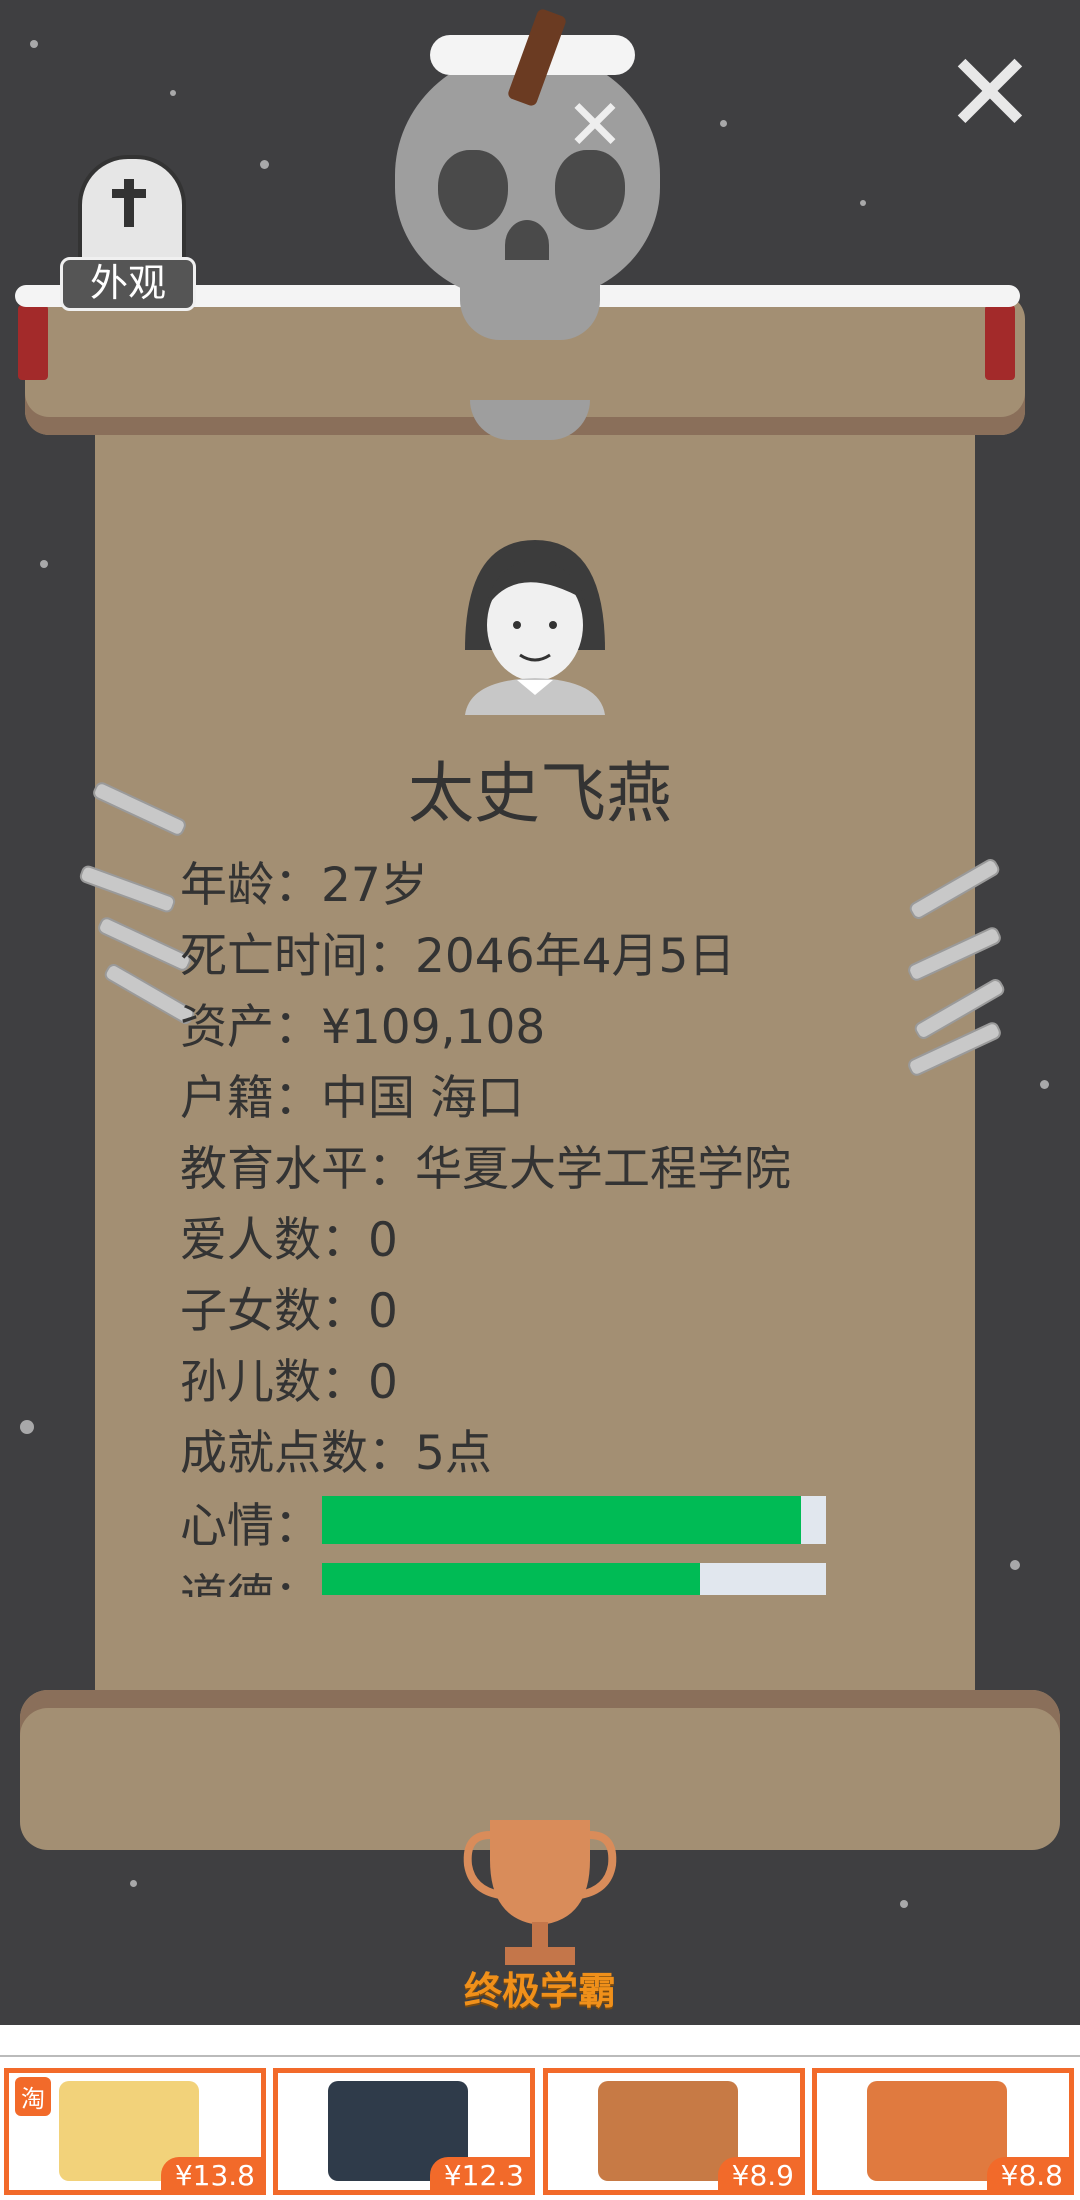 This screenshot has width=1080, height=2200. Describe the element at coordinates (404, 2131) in the screenshot. I see `ad-item: ¥12.3` at that location.